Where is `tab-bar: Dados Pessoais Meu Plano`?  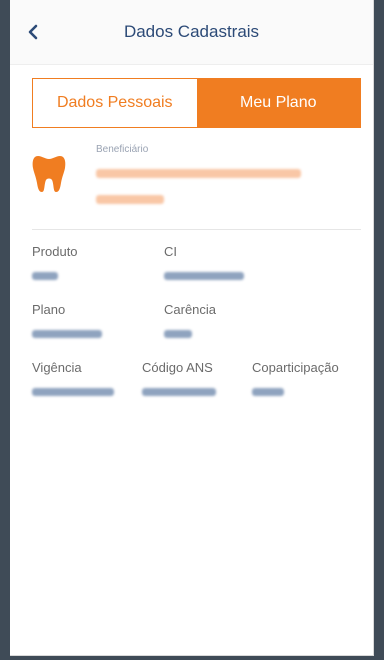
tab-bar: Dados Pessoais Meu Plano is located at coordinates (196, 103).